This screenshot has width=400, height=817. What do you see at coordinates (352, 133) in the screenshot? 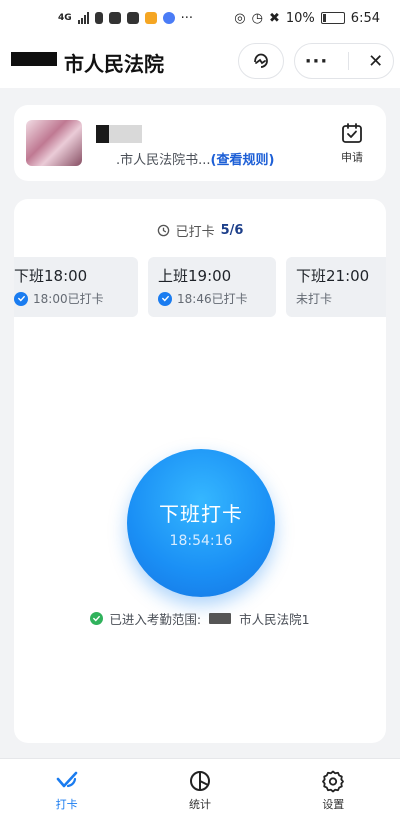
I see `calendar-check-icon` at bounding box center [352, 133].